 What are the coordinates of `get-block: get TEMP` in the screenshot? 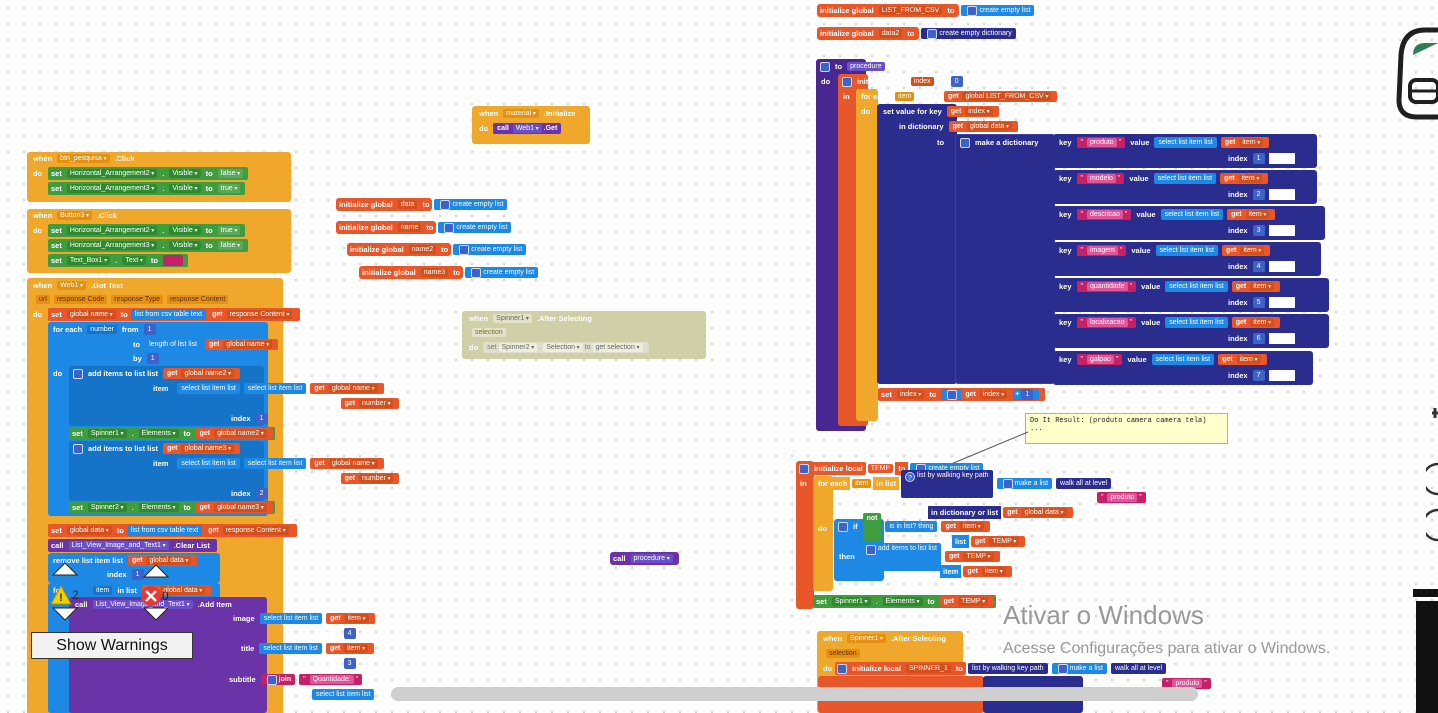 It's located at (972, 556).